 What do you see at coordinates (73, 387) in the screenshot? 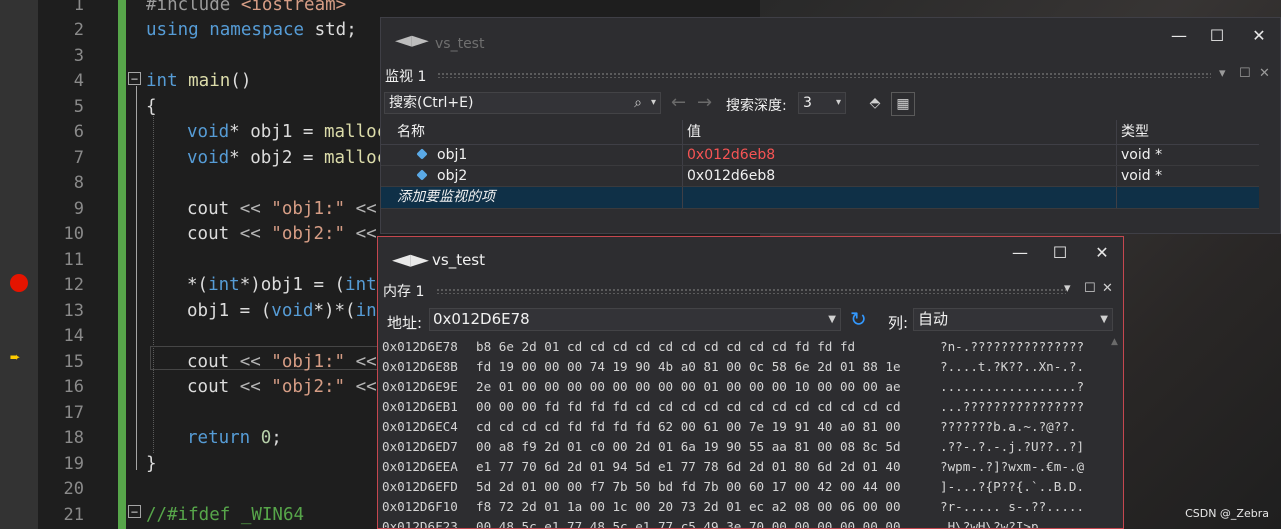
I see `line-number: 16` at bounding box center [73, 387].